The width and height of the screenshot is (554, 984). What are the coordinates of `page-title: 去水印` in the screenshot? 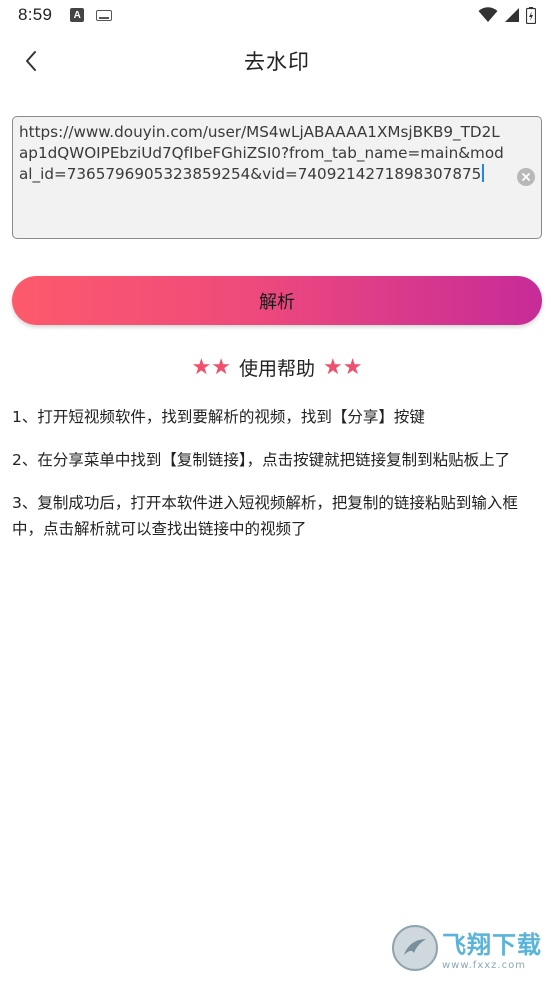 It's located at (277, 62).